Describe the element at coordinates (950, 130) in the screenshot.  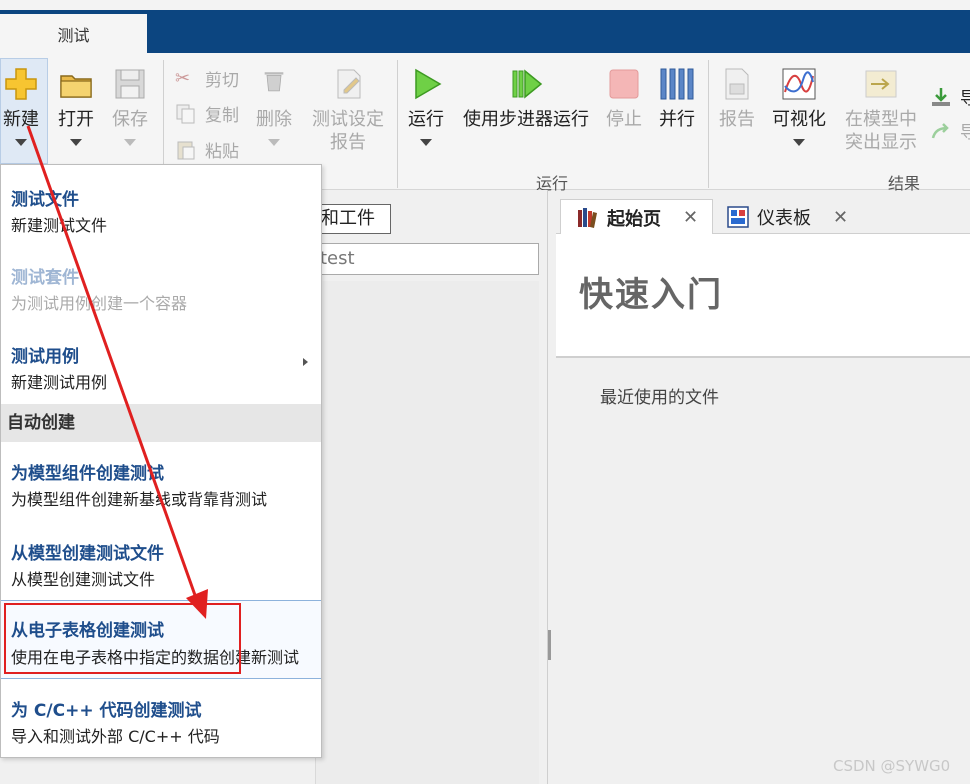
I see `export-share-button: 导` at that location.